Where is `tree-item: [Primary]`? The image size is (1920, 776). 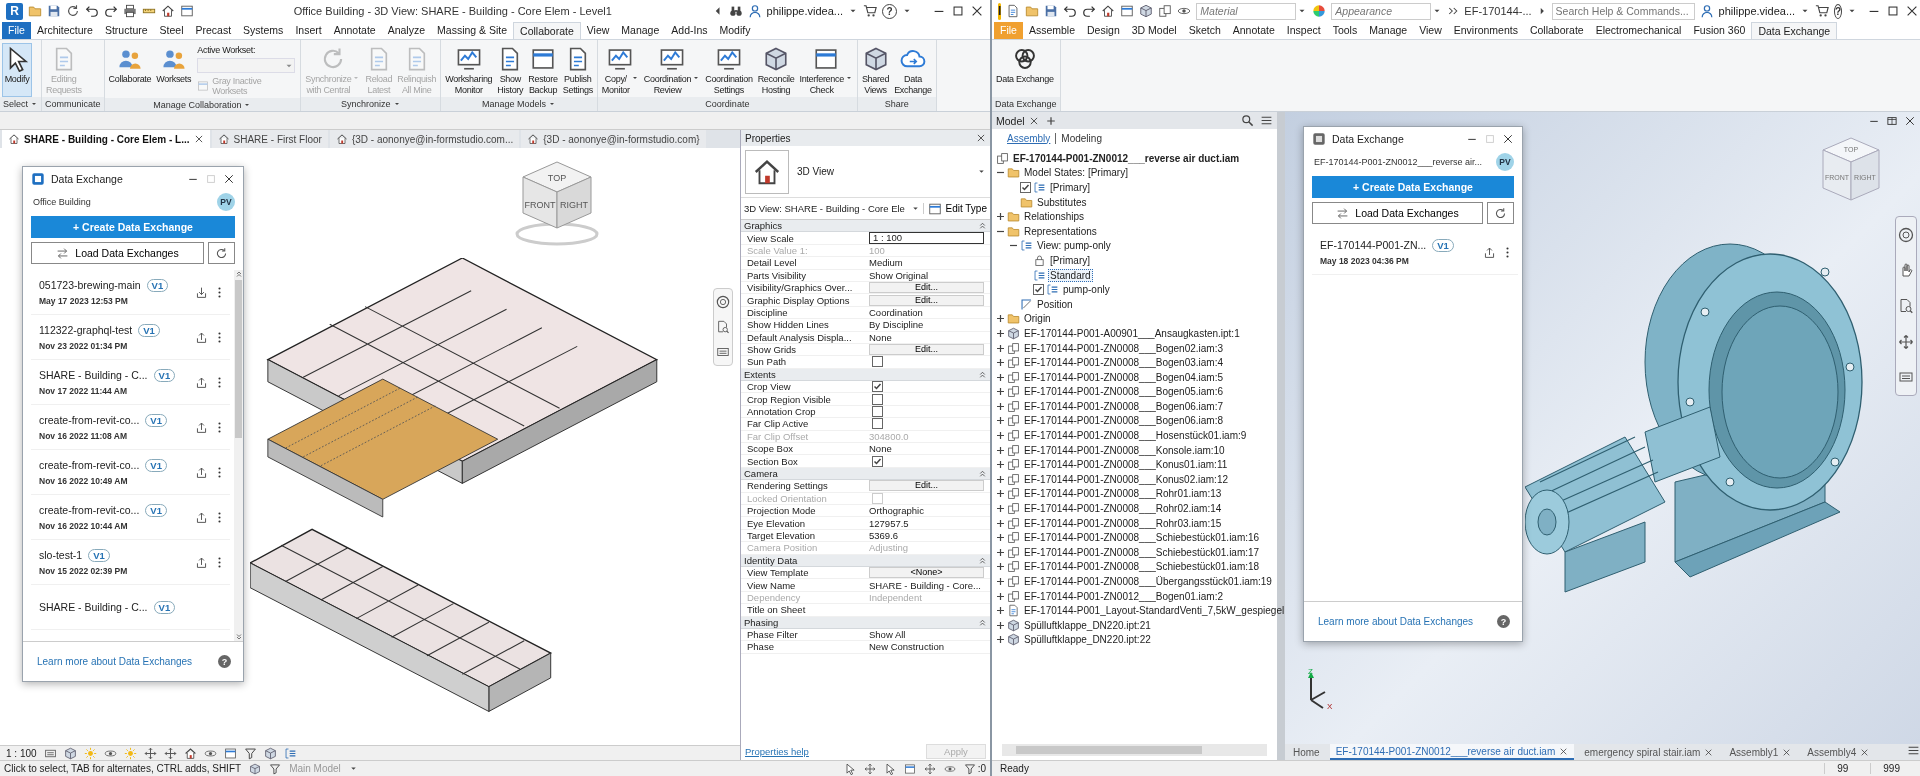
tree-item: [Primary] is located at coordinates (1070, 187).